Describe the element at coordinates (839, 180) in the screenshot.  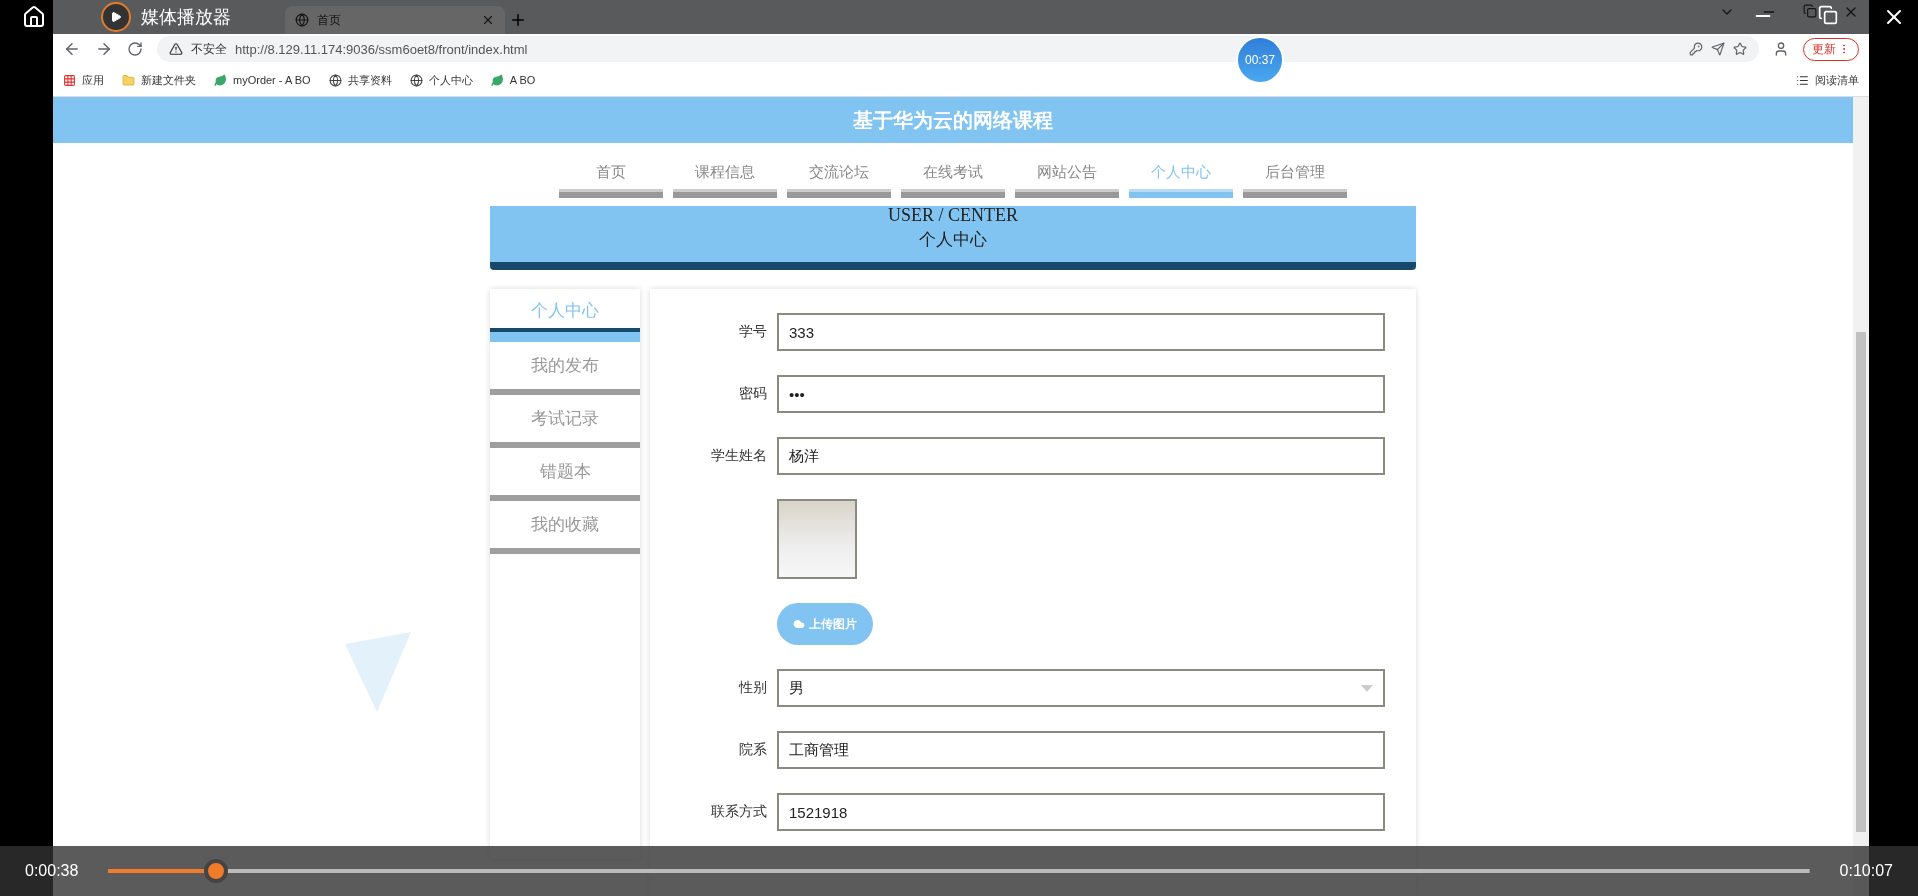
I see `nav-tab: 交流论坛` at that location.